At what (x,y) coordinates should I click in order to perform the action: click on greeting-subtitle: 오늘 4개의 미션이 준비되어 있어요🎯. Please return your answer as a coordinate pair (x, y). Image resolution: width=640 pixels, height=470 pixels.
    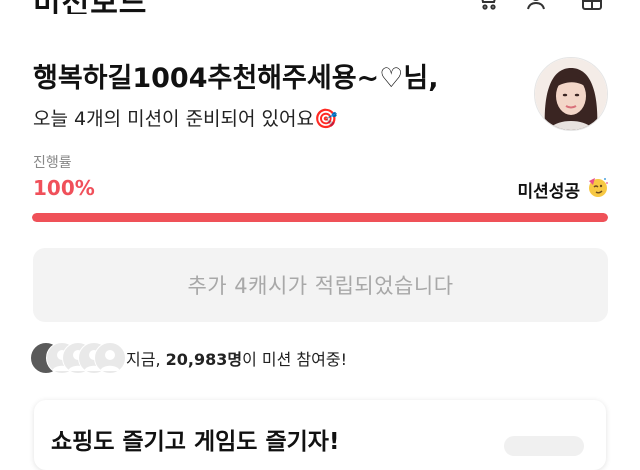
    Looking at the image, I should click on (185, 119).